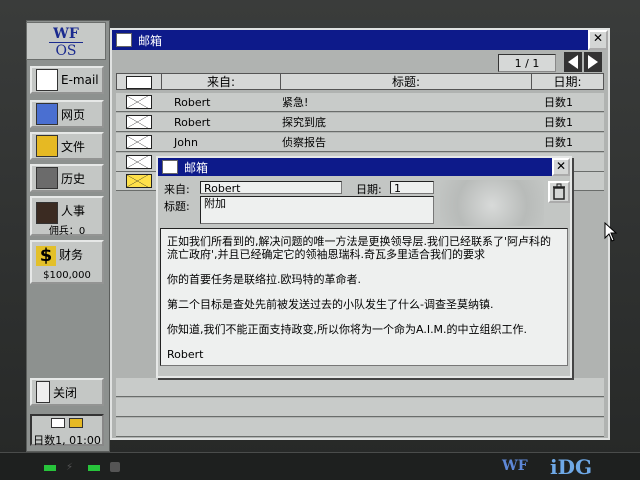  I want to click on exit-icon, so click(43, 392).